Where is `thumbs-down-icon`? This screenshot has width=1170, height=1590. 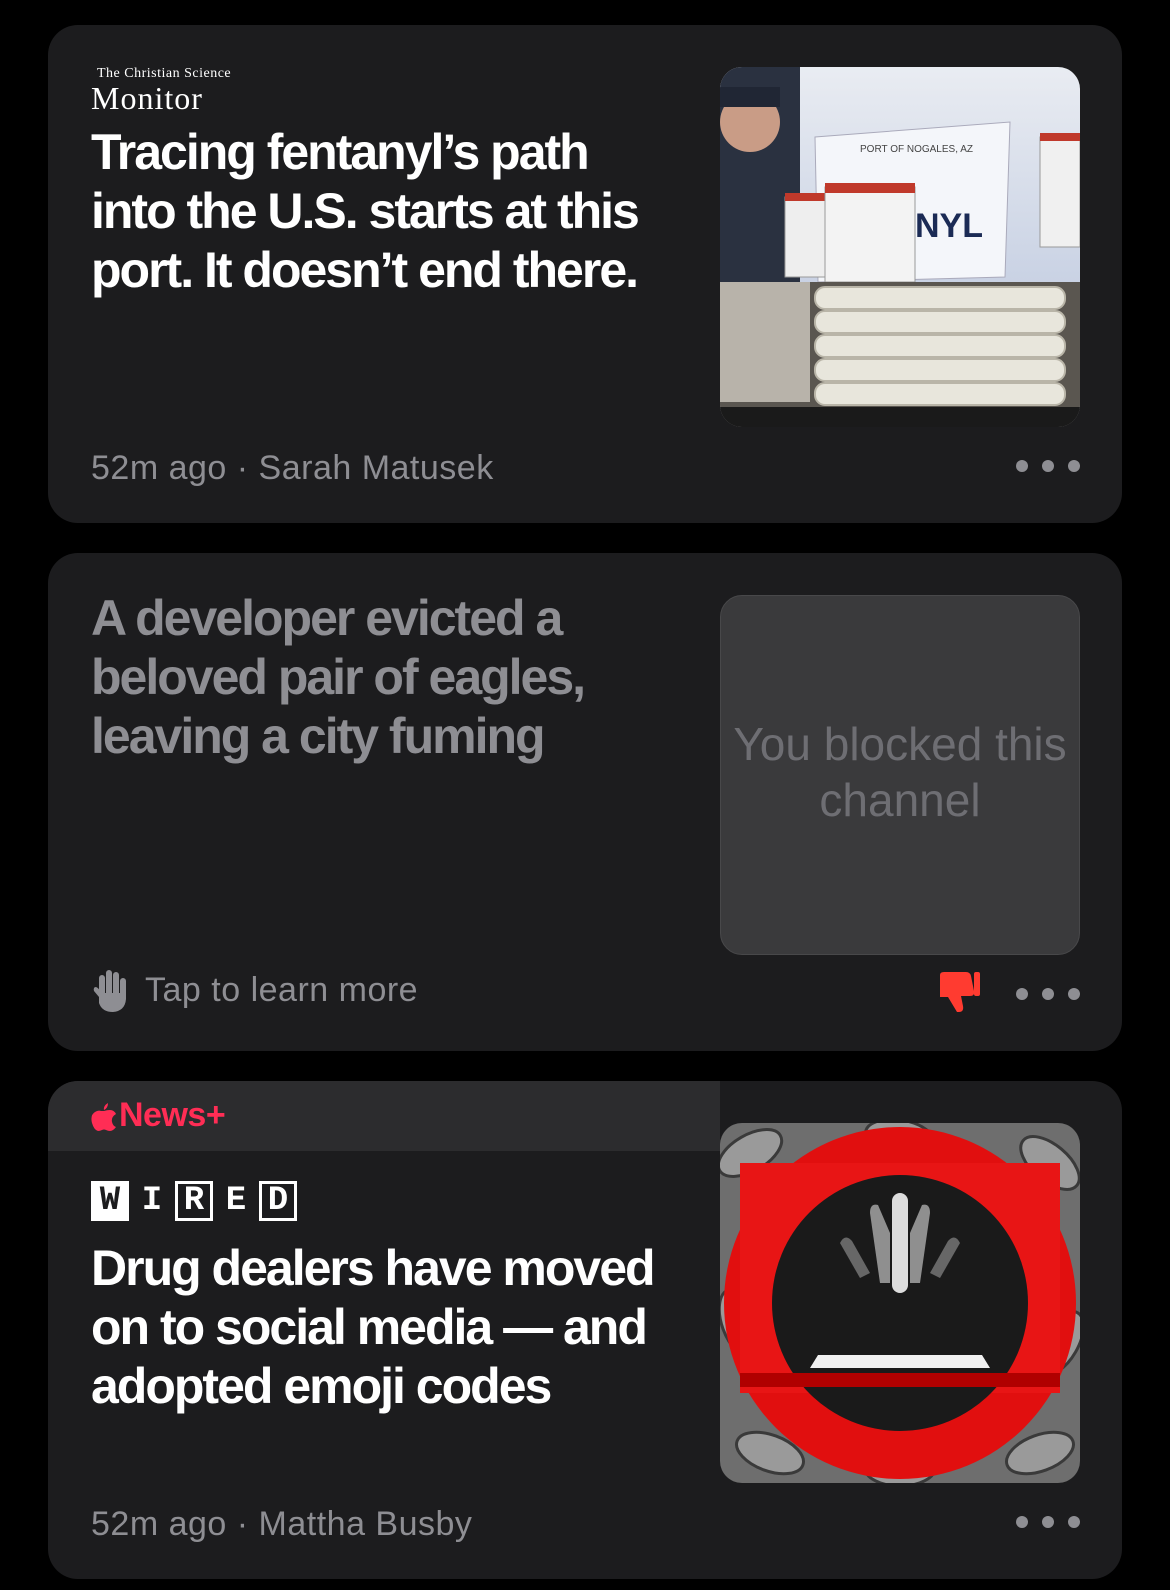 thumbs-down-icon is located at coordinates (959, 992).